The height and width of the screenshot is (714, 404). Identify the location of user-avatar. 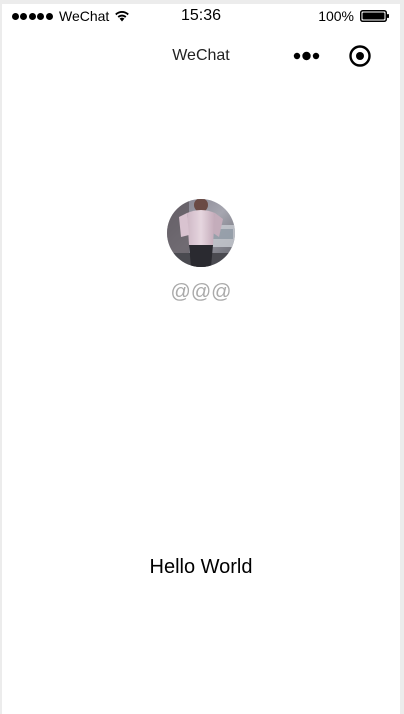
(201, 233).